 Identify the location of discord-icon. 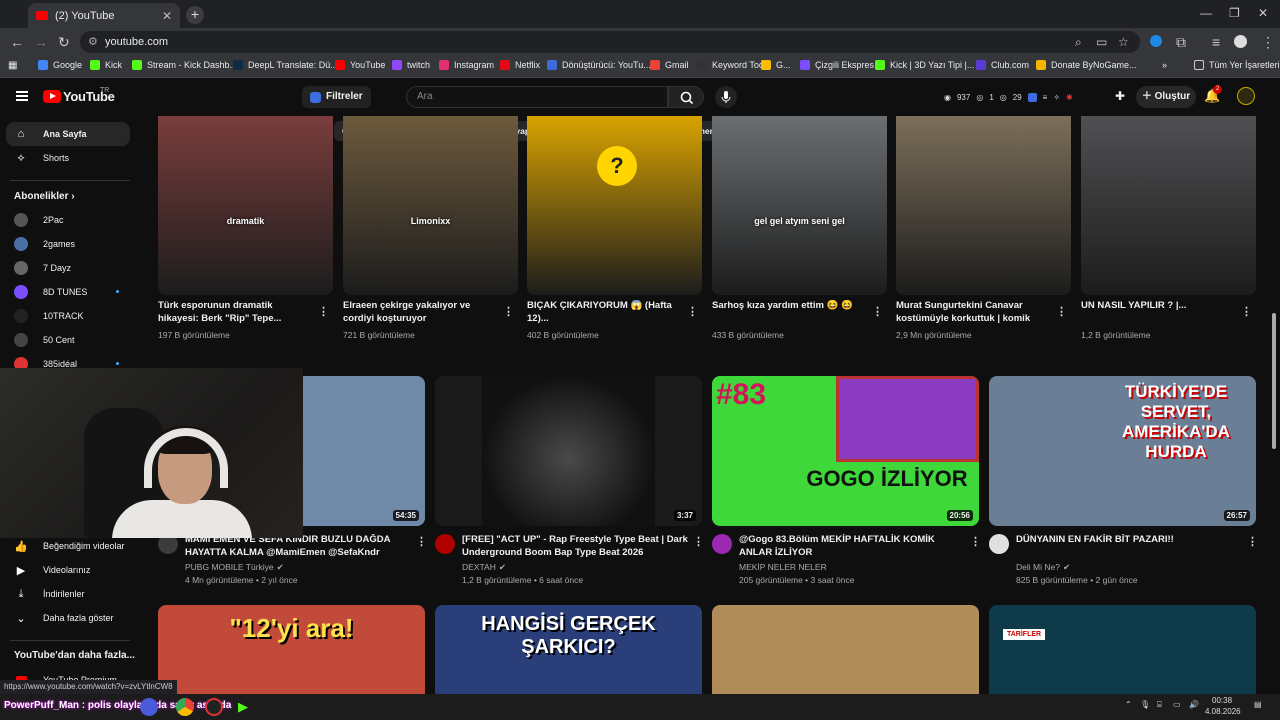
(149, 707).